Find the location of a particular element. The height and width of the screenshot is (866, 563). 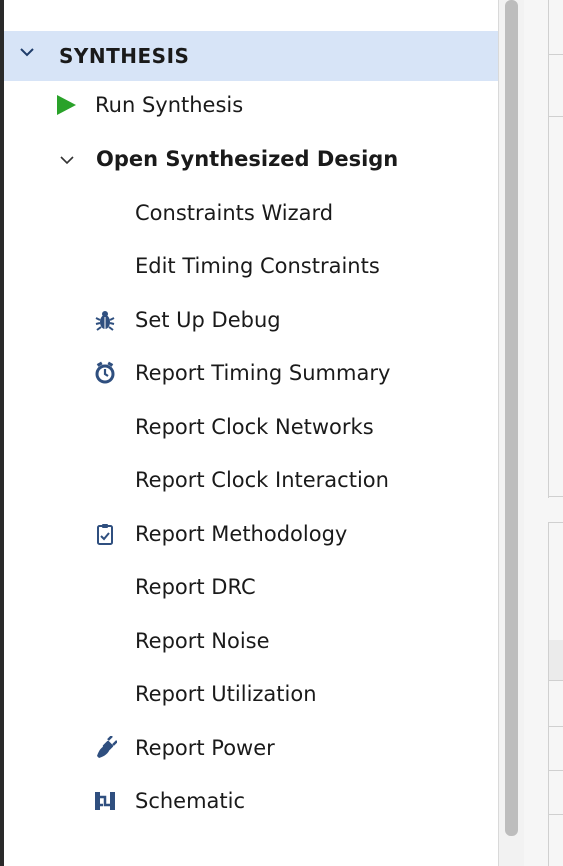

nav-item-label: Schematic is located at coordinates (190, 801).